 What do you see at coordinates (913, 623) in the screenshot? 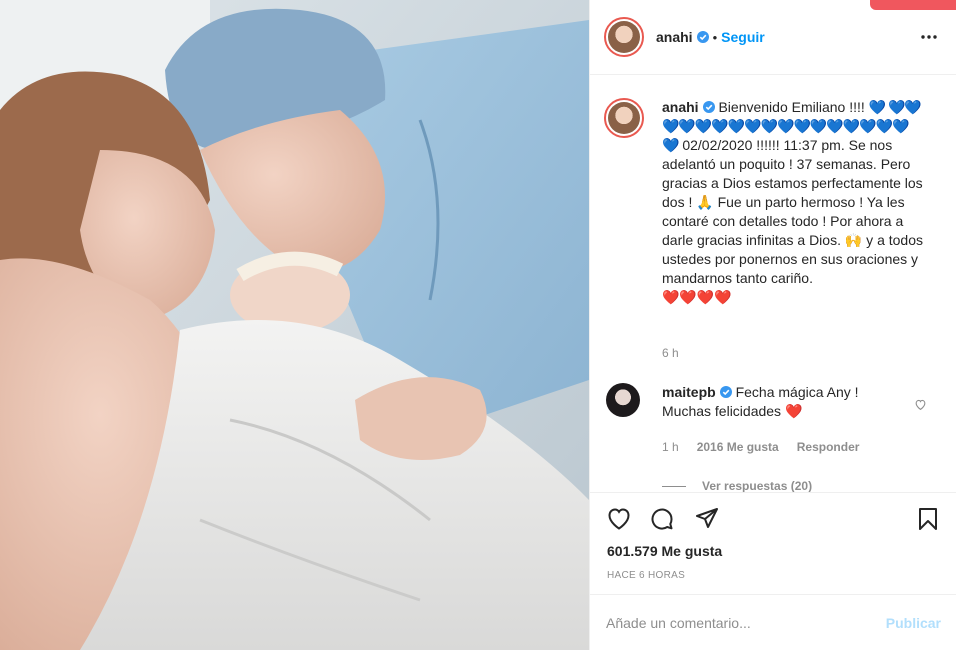
I see `publish-button: Publicar` at bounding box center [913, 623].